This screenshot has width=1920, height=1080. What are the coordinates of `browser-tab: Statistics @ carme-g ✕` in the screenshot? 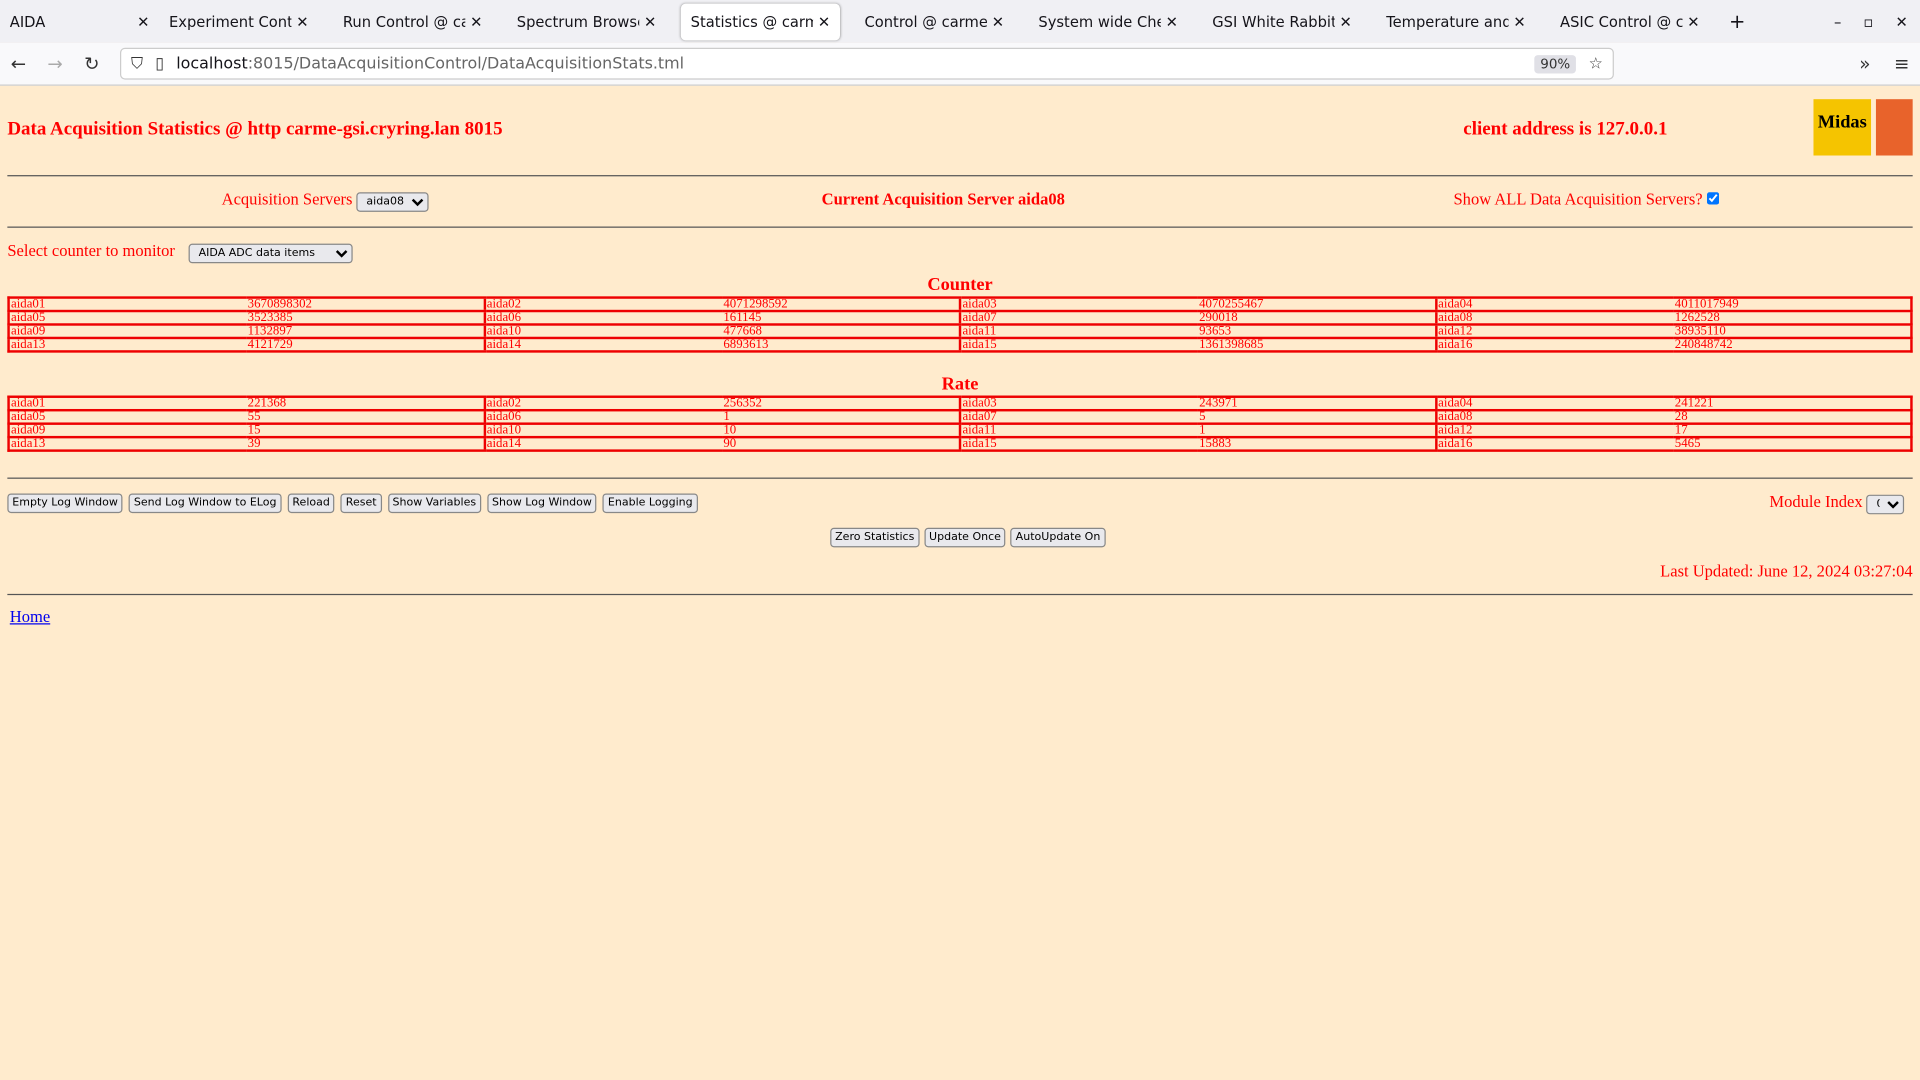 It's located at (760, 21).